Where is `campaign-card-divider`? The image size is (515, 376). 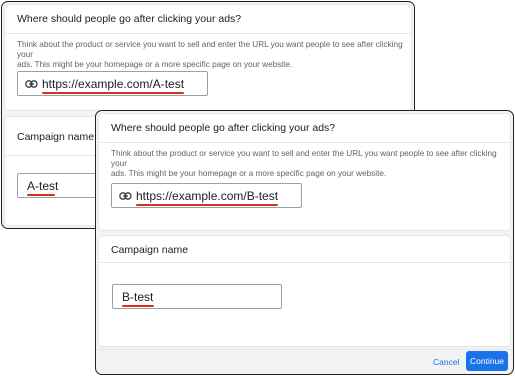 campaign-card-divider is located at coordinates (304, 262).